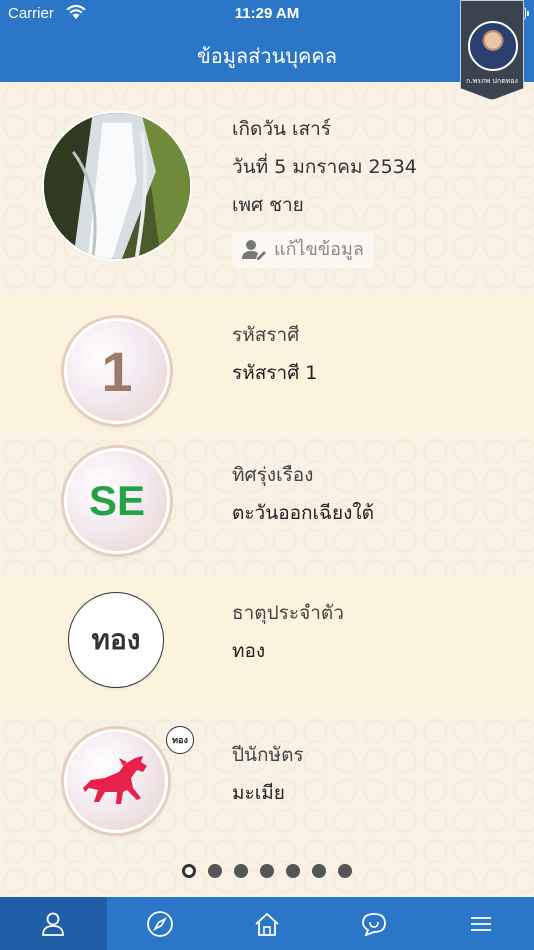 This screenshot has height=950, width=534. I want to click on profile-portrait-badge: ก.พรภพ ปกตทอง, so click(492, 50).